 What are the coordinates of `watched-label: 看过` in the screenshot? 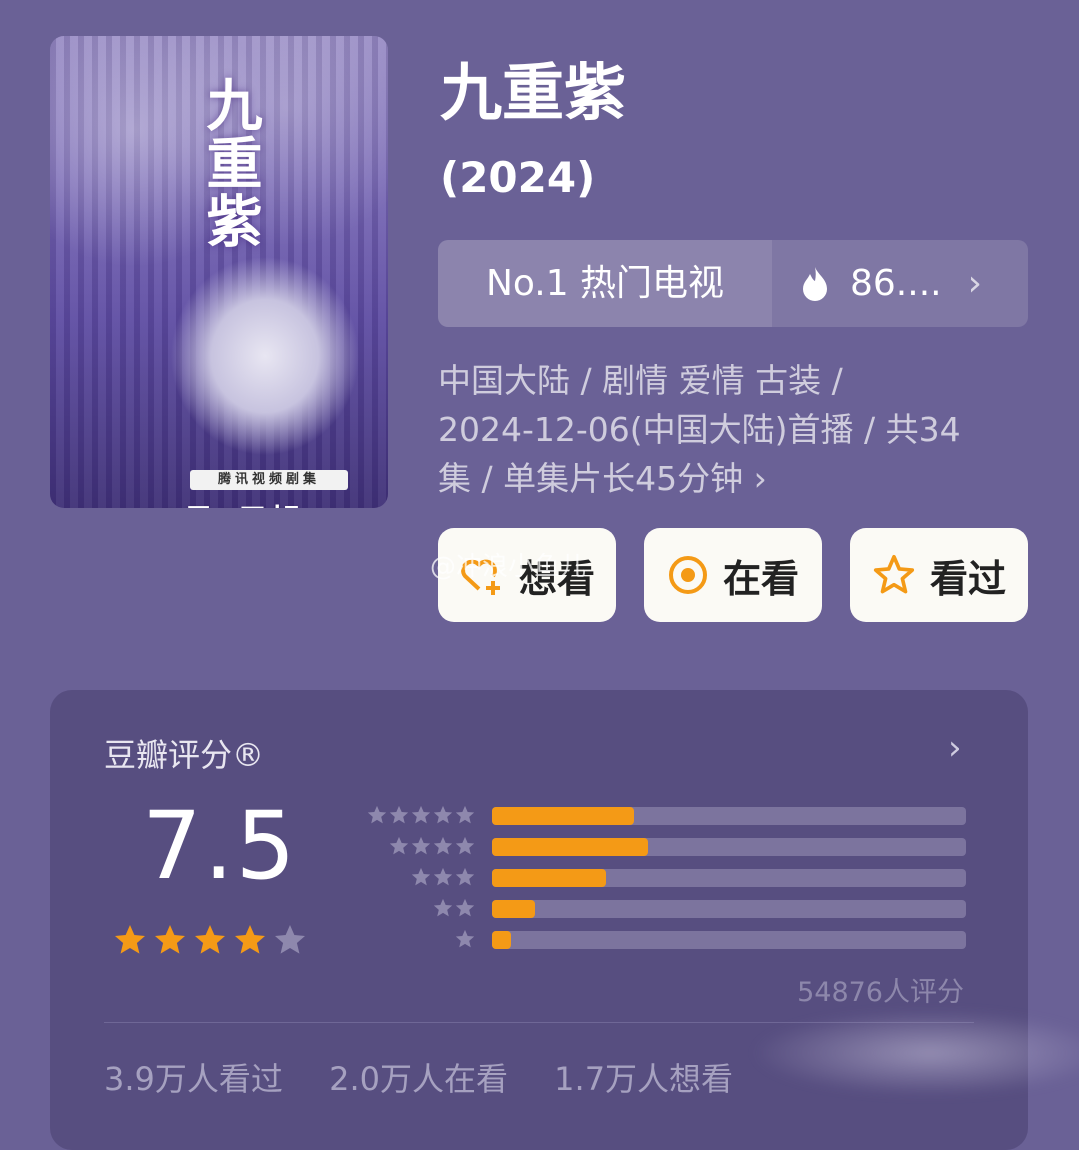 It's located at (967, 578).